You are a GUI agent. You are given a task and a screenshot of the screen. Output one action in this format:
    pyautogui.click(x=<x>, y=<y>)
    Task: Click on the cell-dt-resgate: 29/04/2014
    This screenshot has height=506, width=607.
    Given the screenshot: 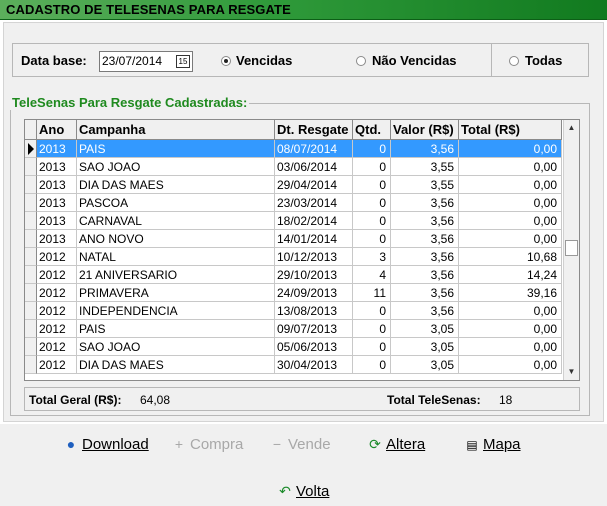 What is the action you would take?
    pyautogui.click(x=314, y=185)
    